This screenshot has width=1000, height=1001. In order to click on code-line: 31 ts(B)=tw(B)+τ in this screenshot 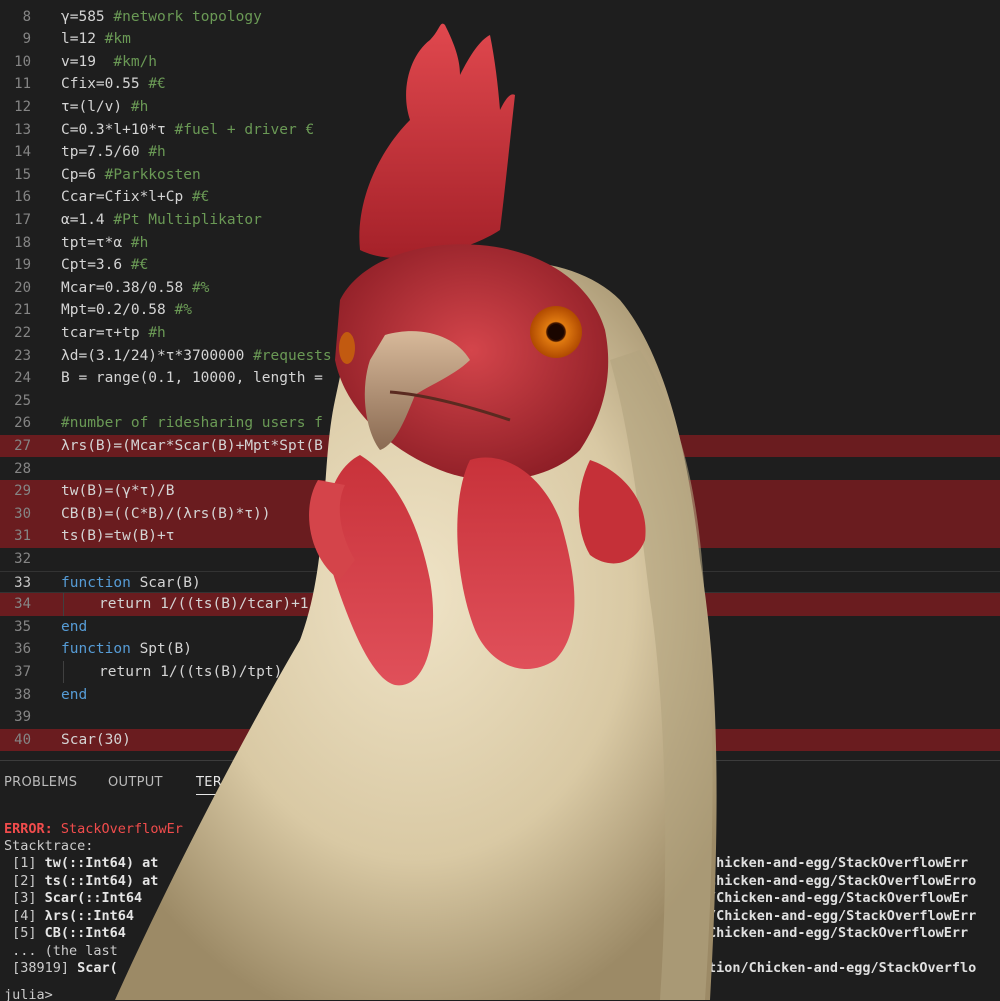, I will do `click(500, 536)`.